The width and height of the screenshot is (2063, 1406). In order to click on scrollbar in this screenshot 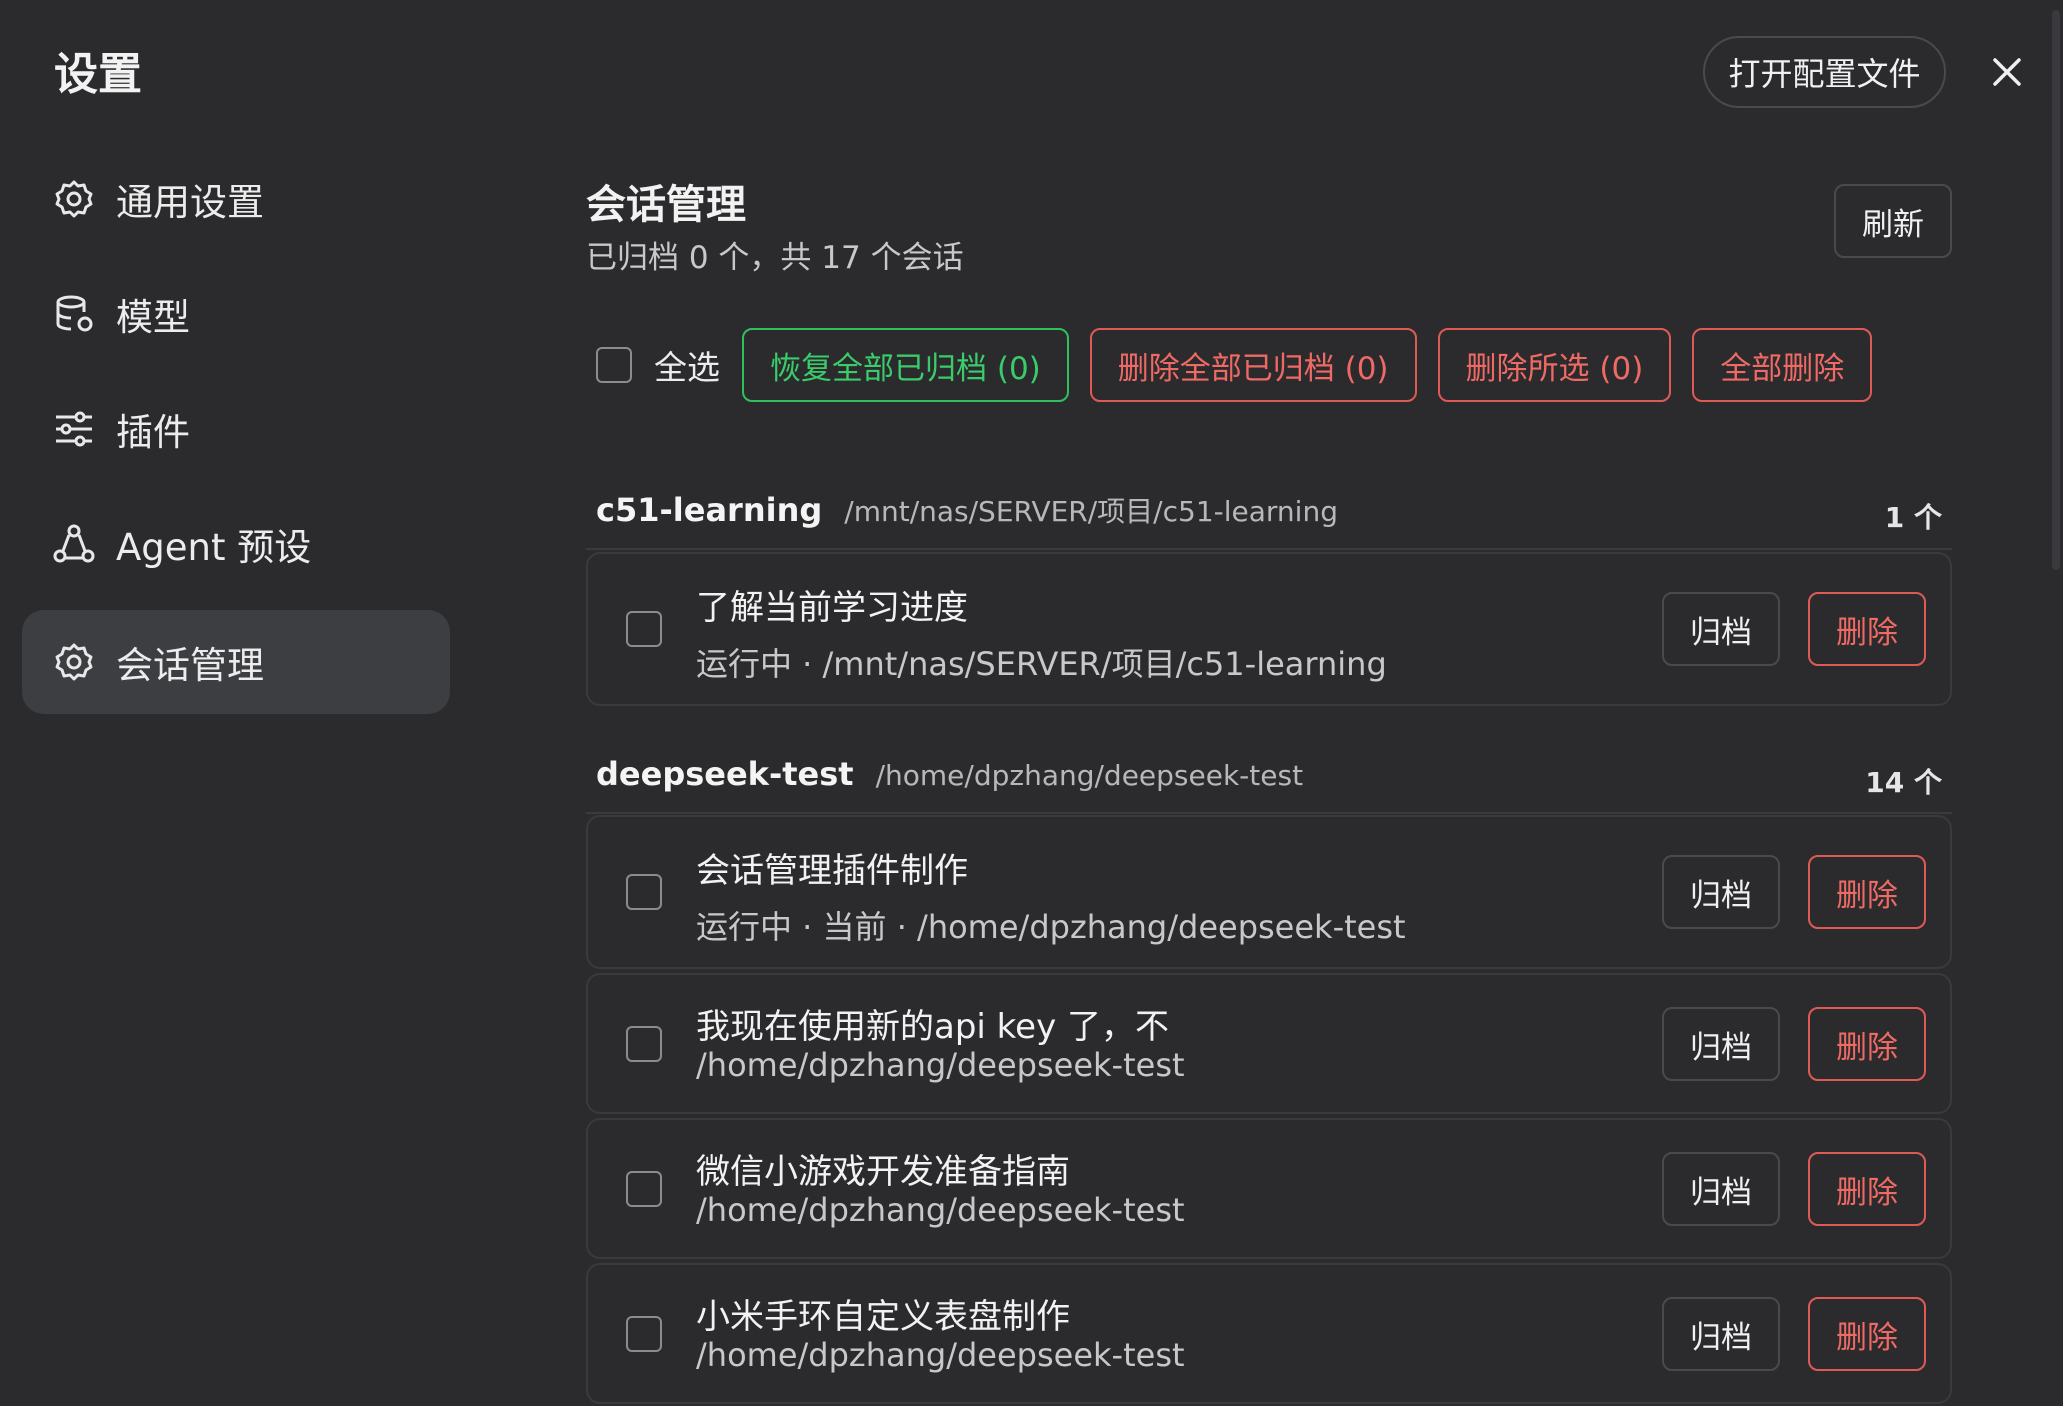, I will do `click(2056, 290)`.